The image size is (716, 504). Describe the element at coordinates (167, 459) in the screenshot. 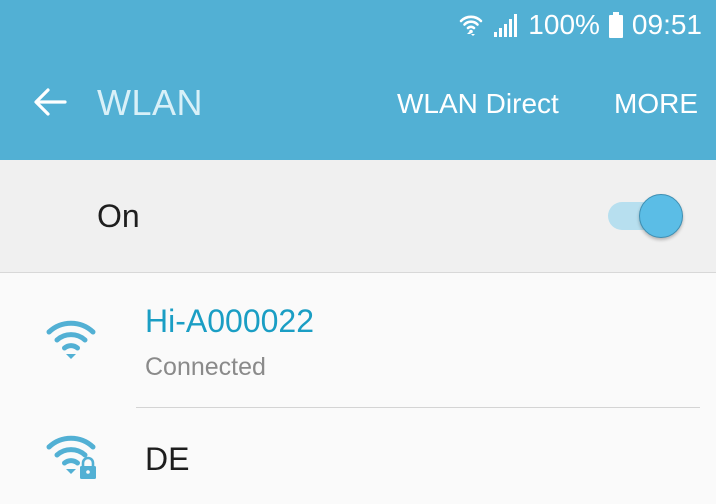

I see `network-name: DE` at that location.